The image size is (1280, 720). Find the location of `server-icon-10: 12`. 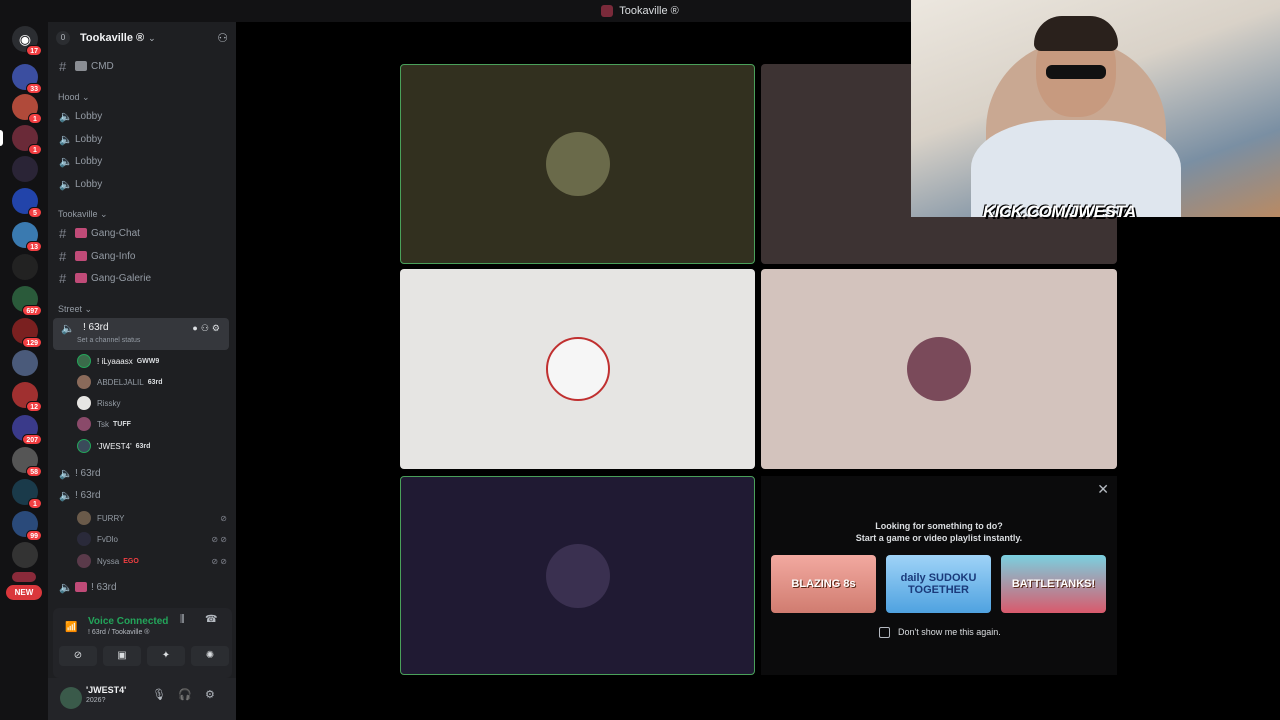

server-icon-10: 12 is located at coordinates (27, 397).